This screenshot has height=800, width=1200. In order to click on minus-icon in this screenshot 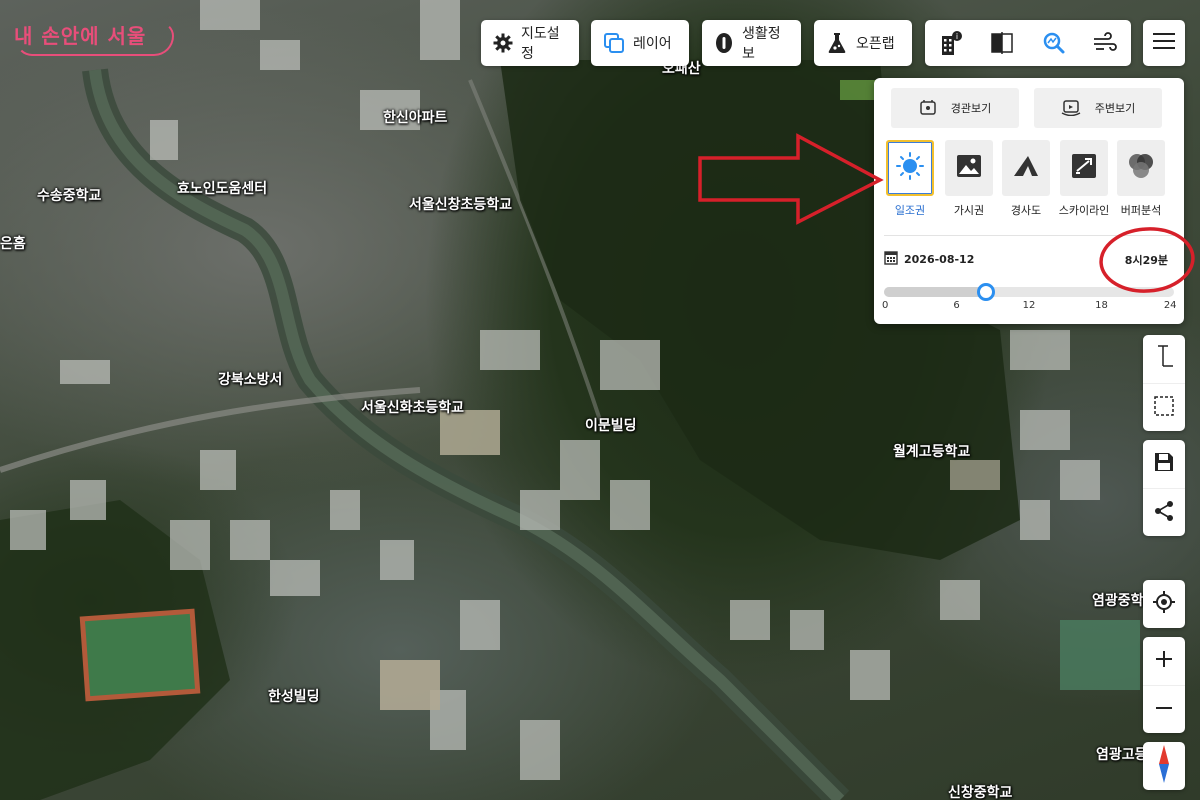, I will do `click(1164, 710)`.